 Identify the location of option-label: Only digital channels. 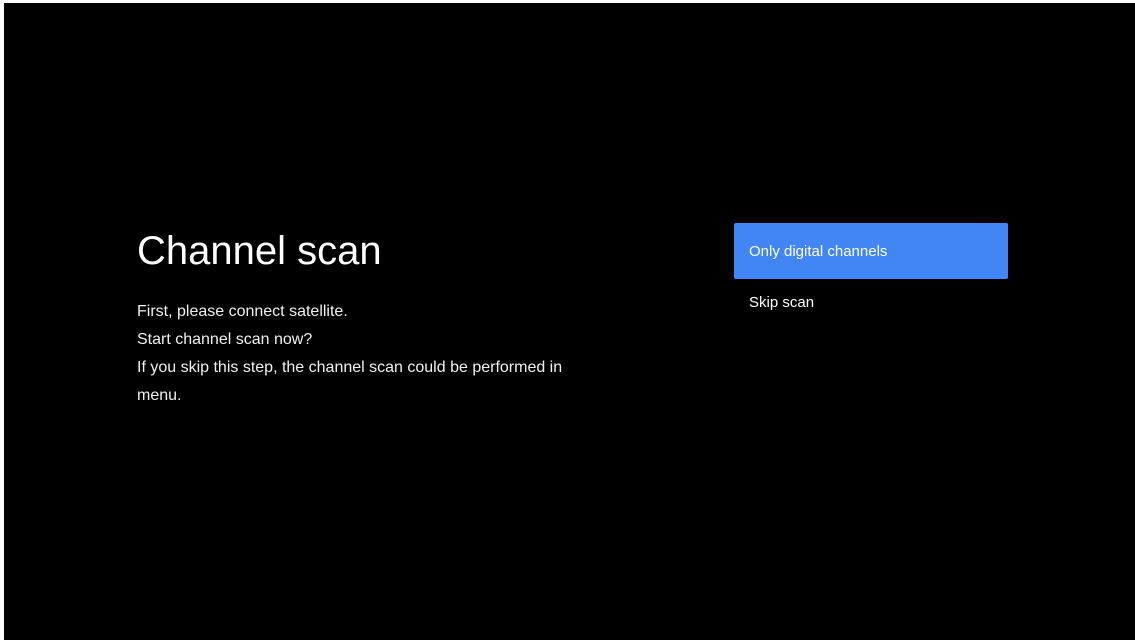
(818, 251).